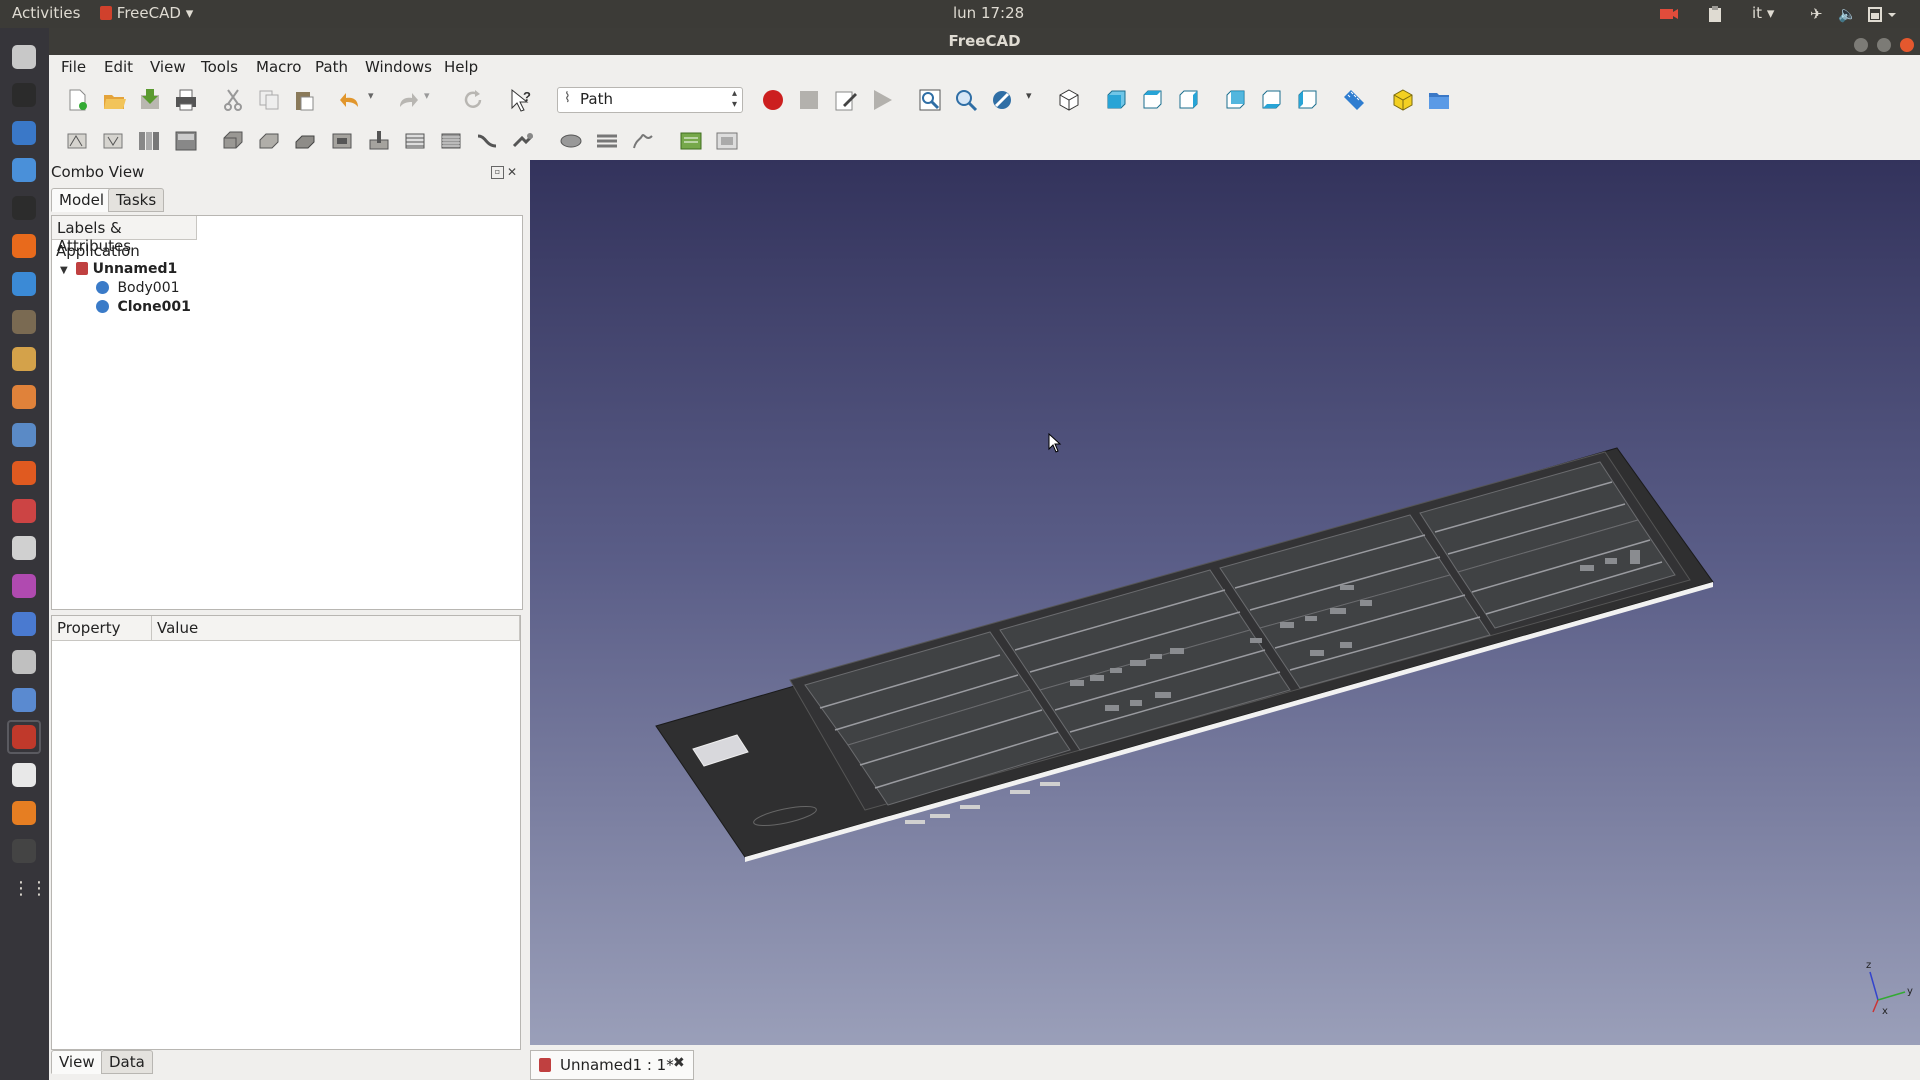 This screenshot has width=1920, height=1080. I want to click on macro-stop-icon, so click(809, 100).